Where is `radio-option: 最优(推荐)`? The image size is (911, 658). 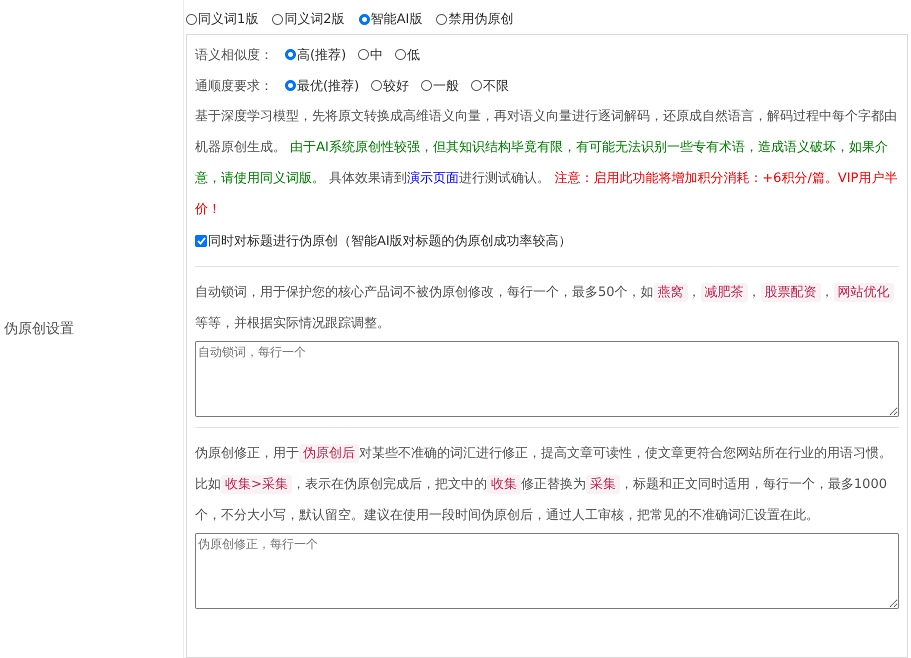 radio-option: 最优(推荐) is located at coordinates (322, 85).